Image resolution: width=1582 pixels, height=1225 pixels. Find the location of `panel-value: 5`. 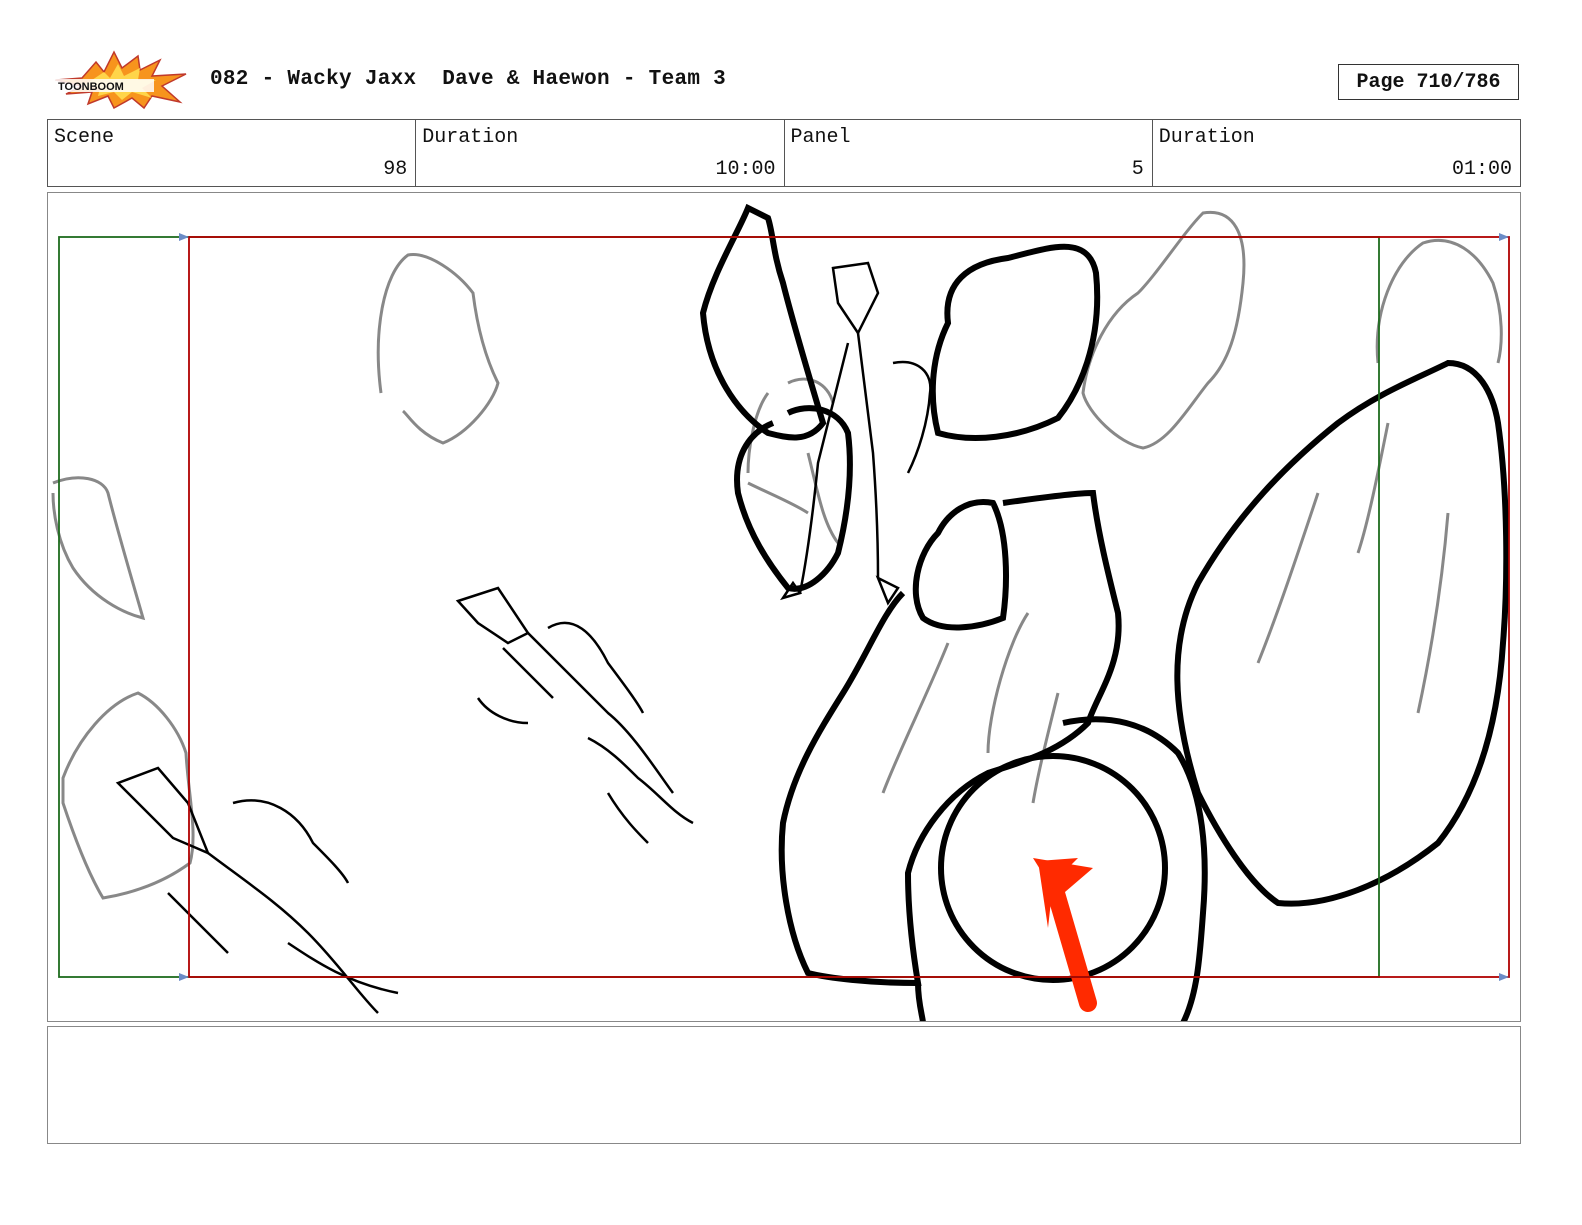

panel-value: 5 is located at coordinates (1137, 169).